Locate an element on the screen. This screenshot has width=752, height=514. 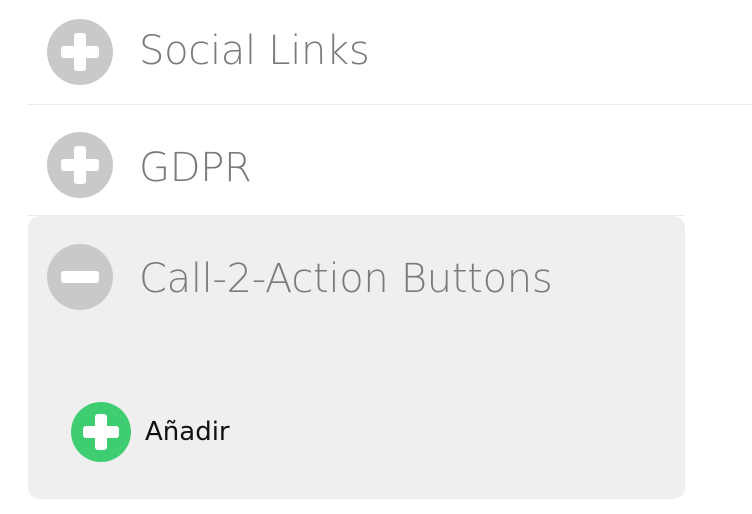
minus-circle-icon is located at coordinates (80, 277).